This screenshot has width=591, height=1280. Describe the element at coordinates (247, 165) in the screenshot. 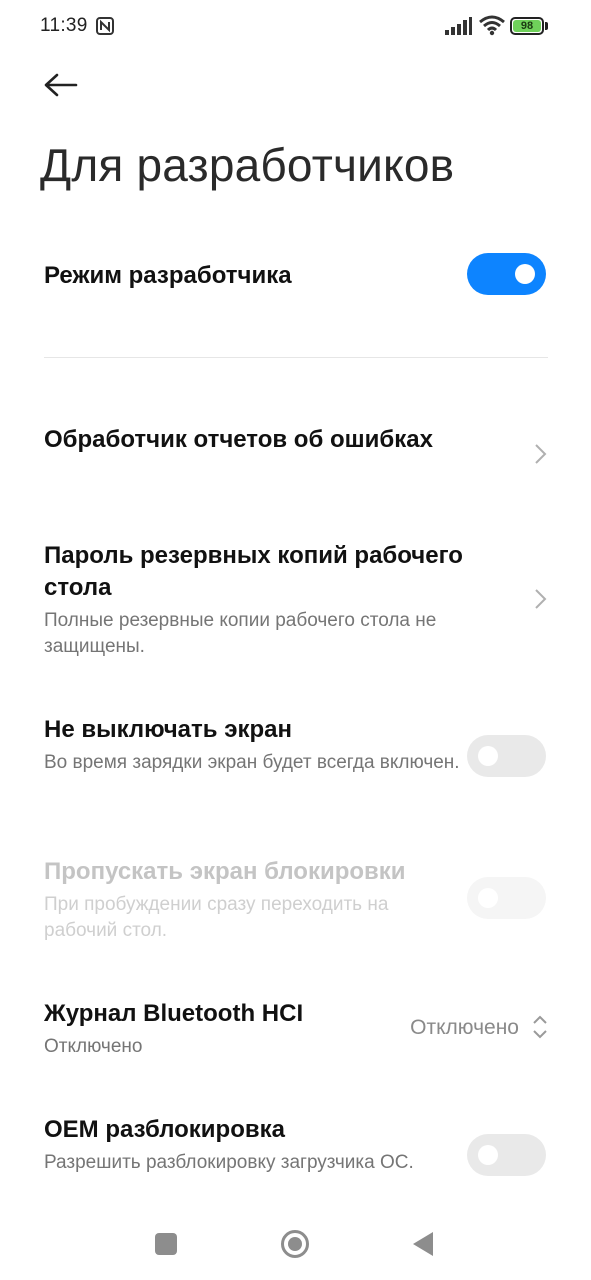

I see `page-title: Для разработчиков` at that location.